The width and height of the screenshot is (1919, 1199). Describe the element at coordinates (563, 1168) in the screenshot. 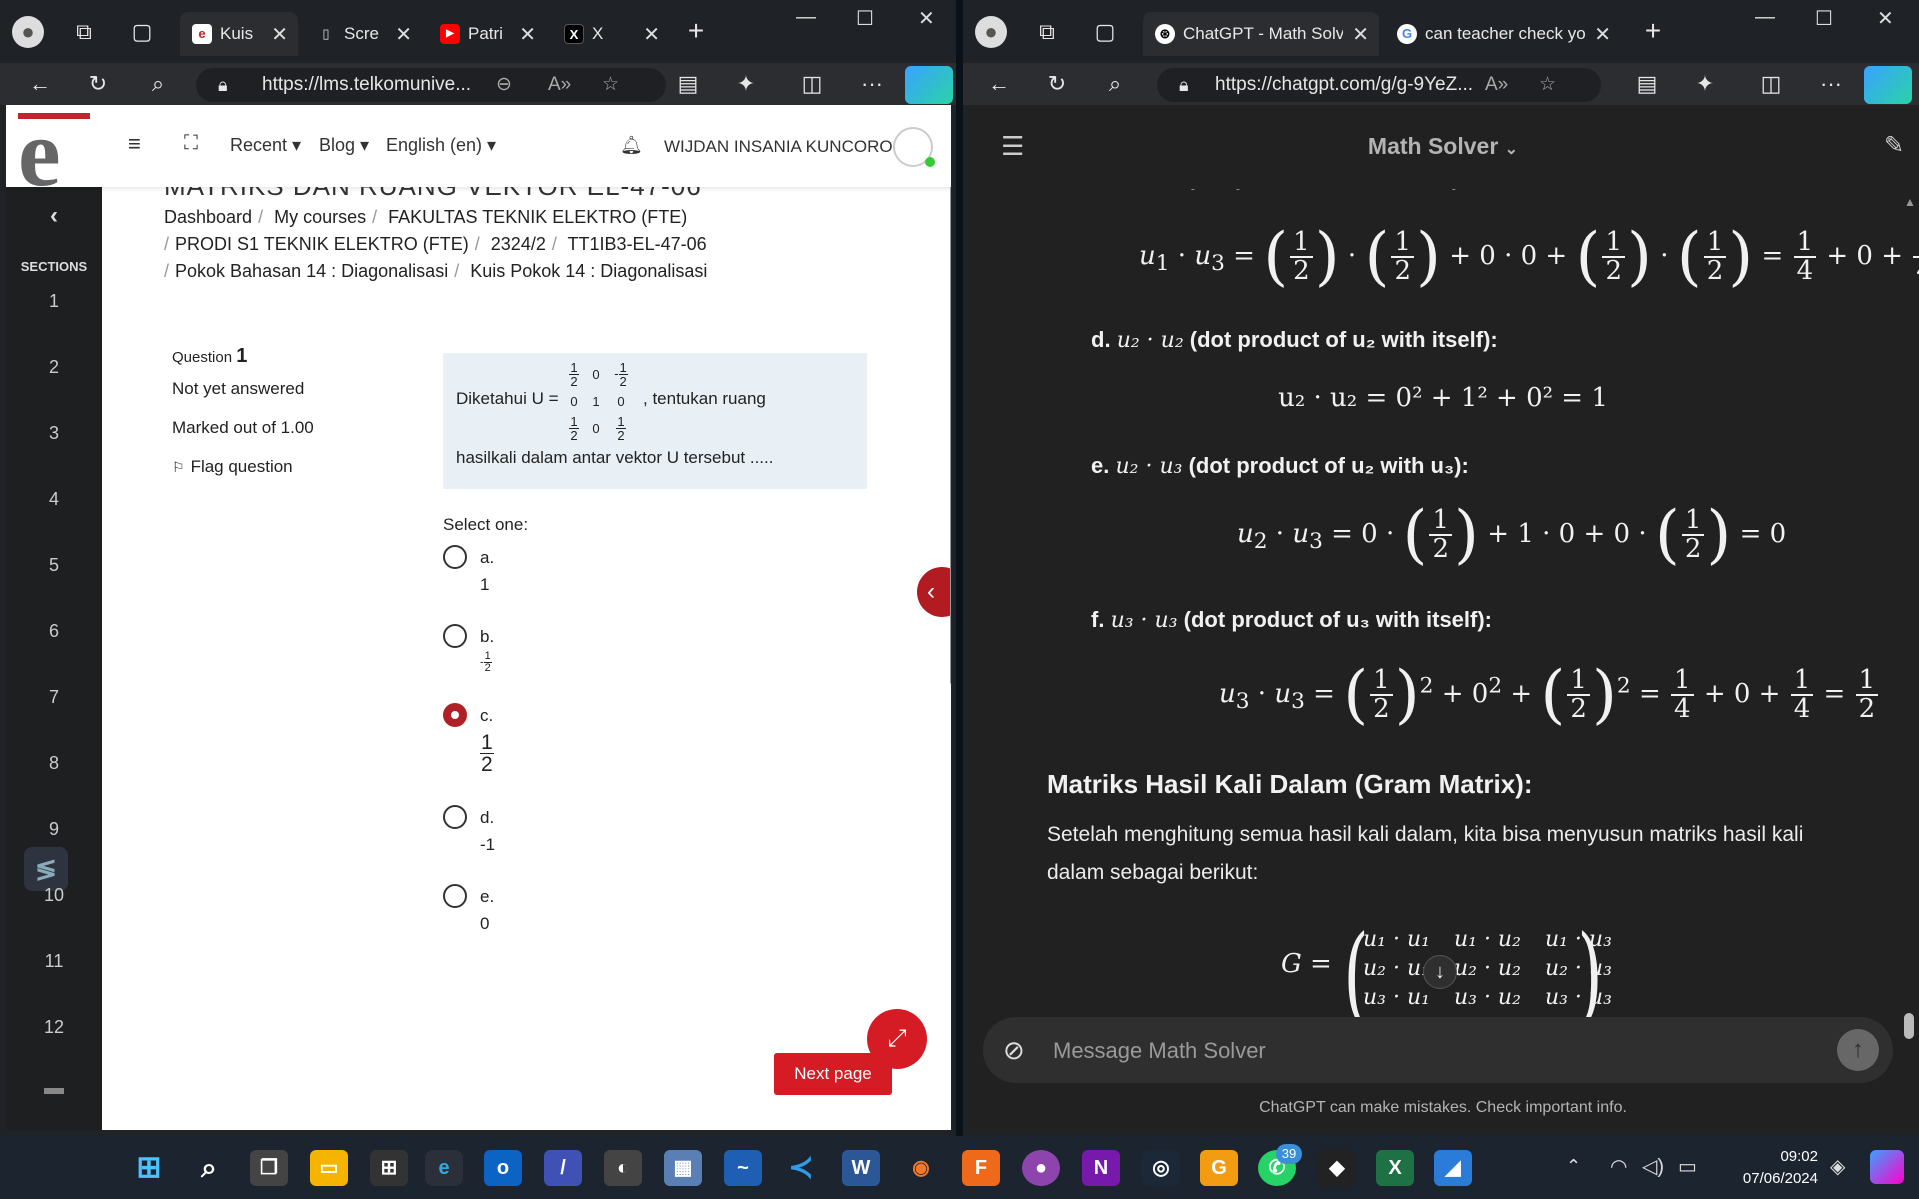

I see `pen-app-icon: /` at that location.